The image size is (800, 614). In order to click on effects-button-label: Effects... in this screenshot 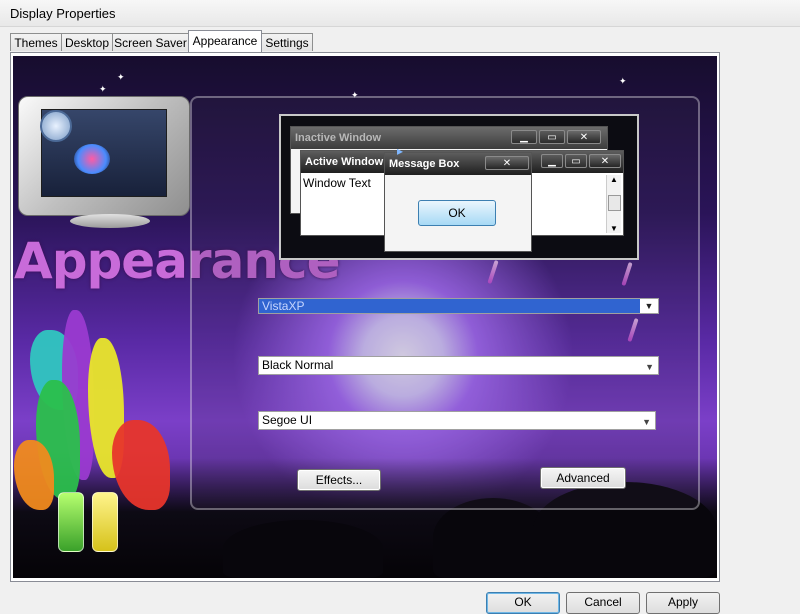, I will do `click(339, 480)`.